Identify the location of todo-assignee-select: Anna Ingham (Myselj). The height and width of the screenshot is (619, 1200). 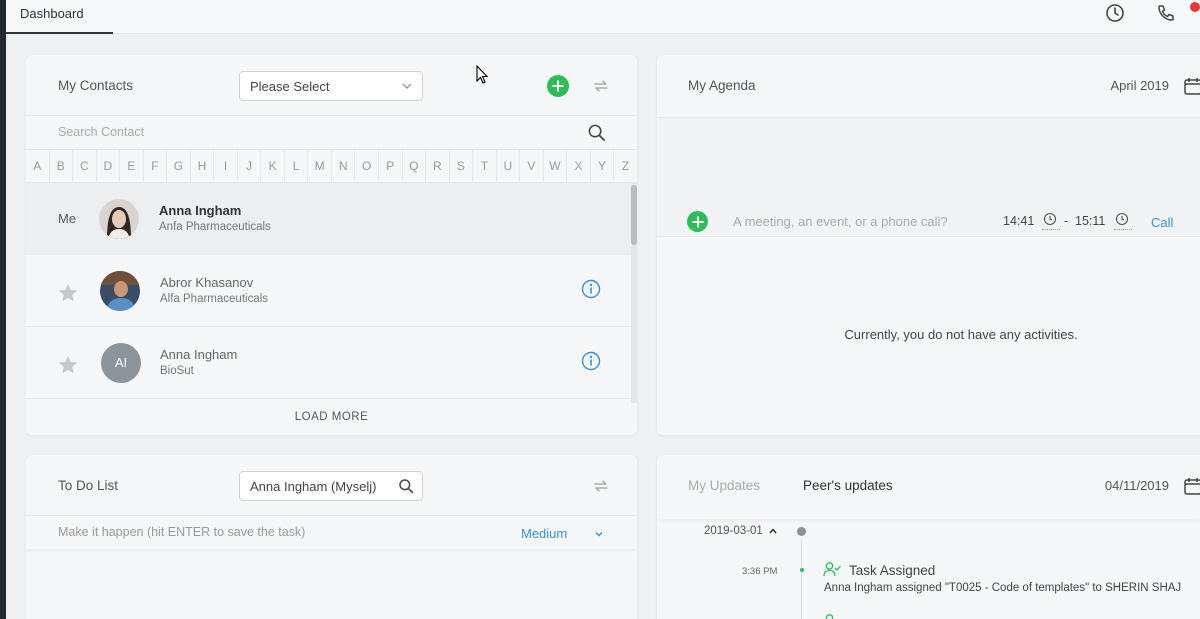
(331, 486).